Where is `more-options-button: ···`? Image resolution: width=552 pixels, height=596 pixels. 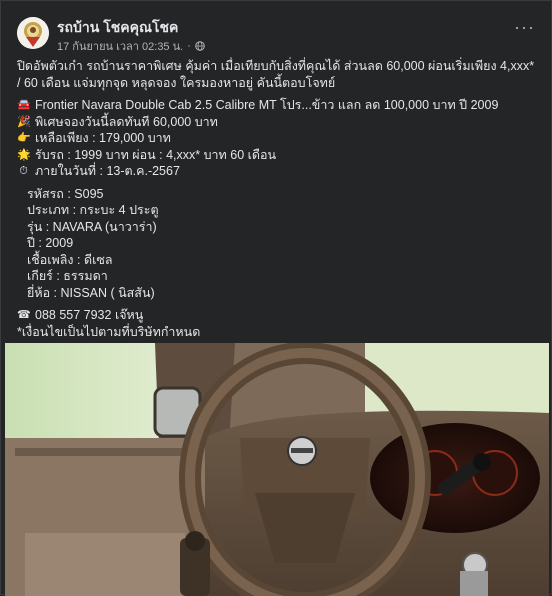
more-options-button: ··· is located at coordinates (524, 27).